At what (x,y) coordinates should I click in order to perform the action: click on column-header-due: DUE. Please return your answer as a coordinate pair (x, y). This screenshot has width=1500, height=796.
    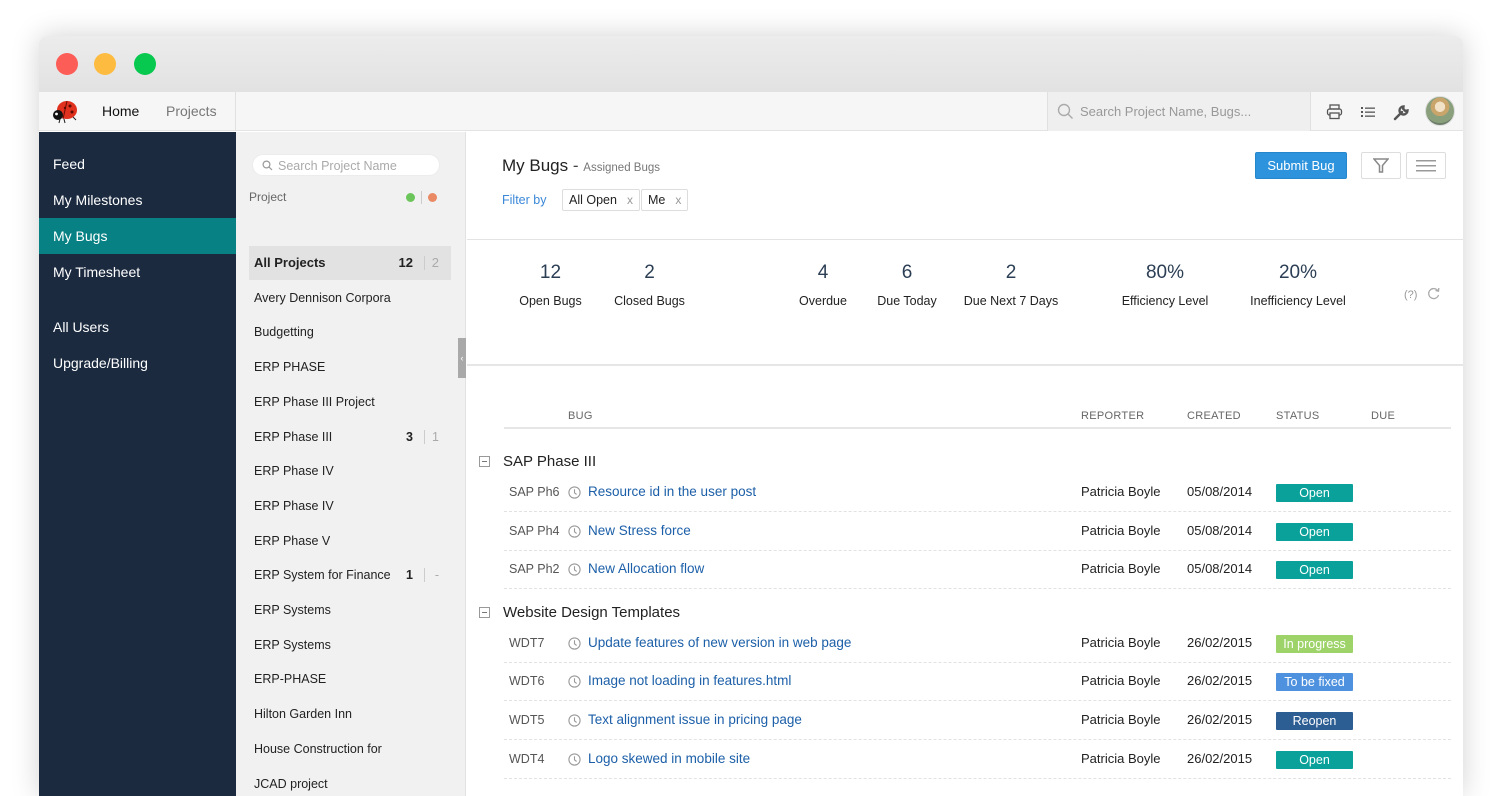
    Looking at the image, I should click on (1383, 416).